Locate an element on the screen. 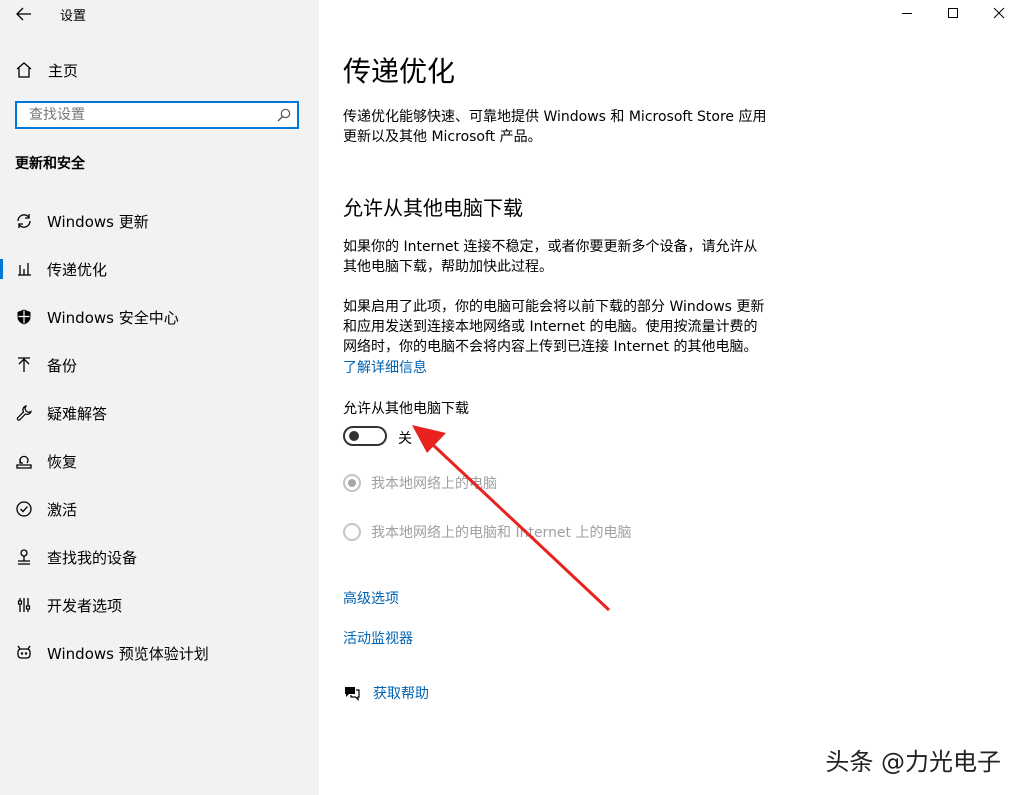 This screenshot has width=1023, height=795. close-button is located at coordinates (999, 13).